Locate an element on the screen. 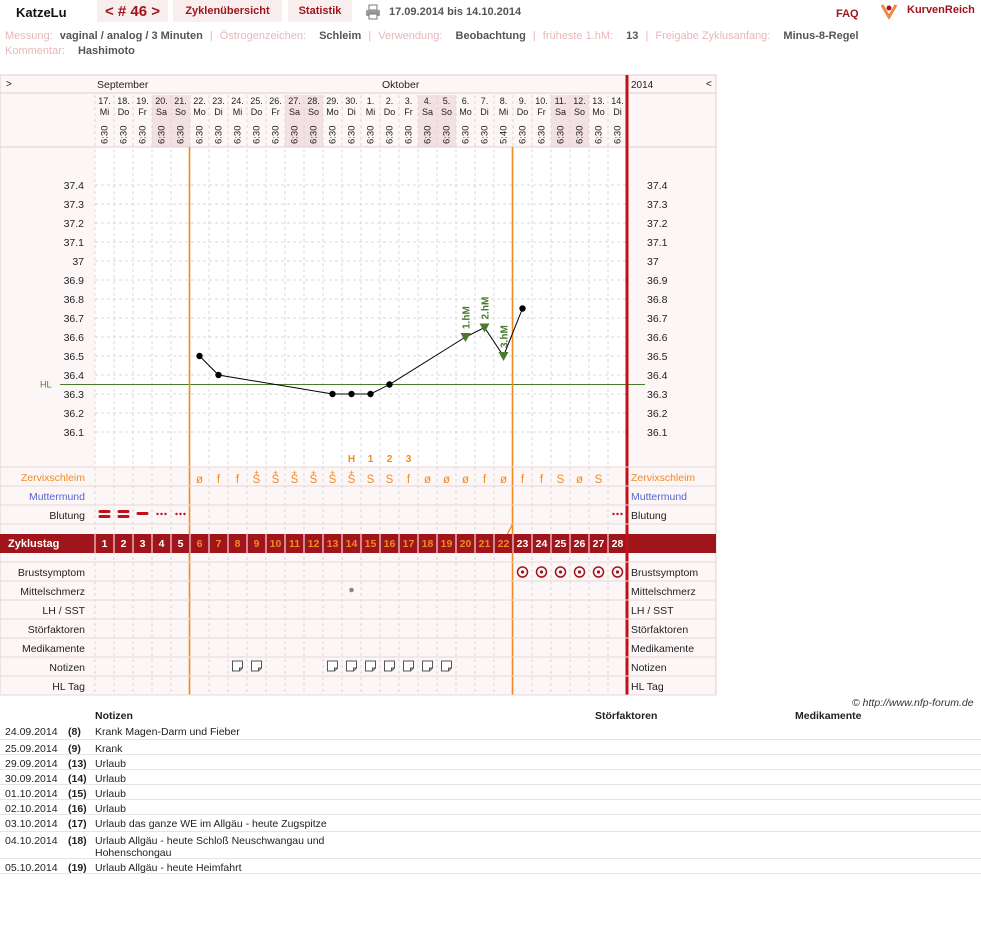 This screenshot has height=929, width=981. cycle-day-number: 27 is located at coordinates (599, 544).